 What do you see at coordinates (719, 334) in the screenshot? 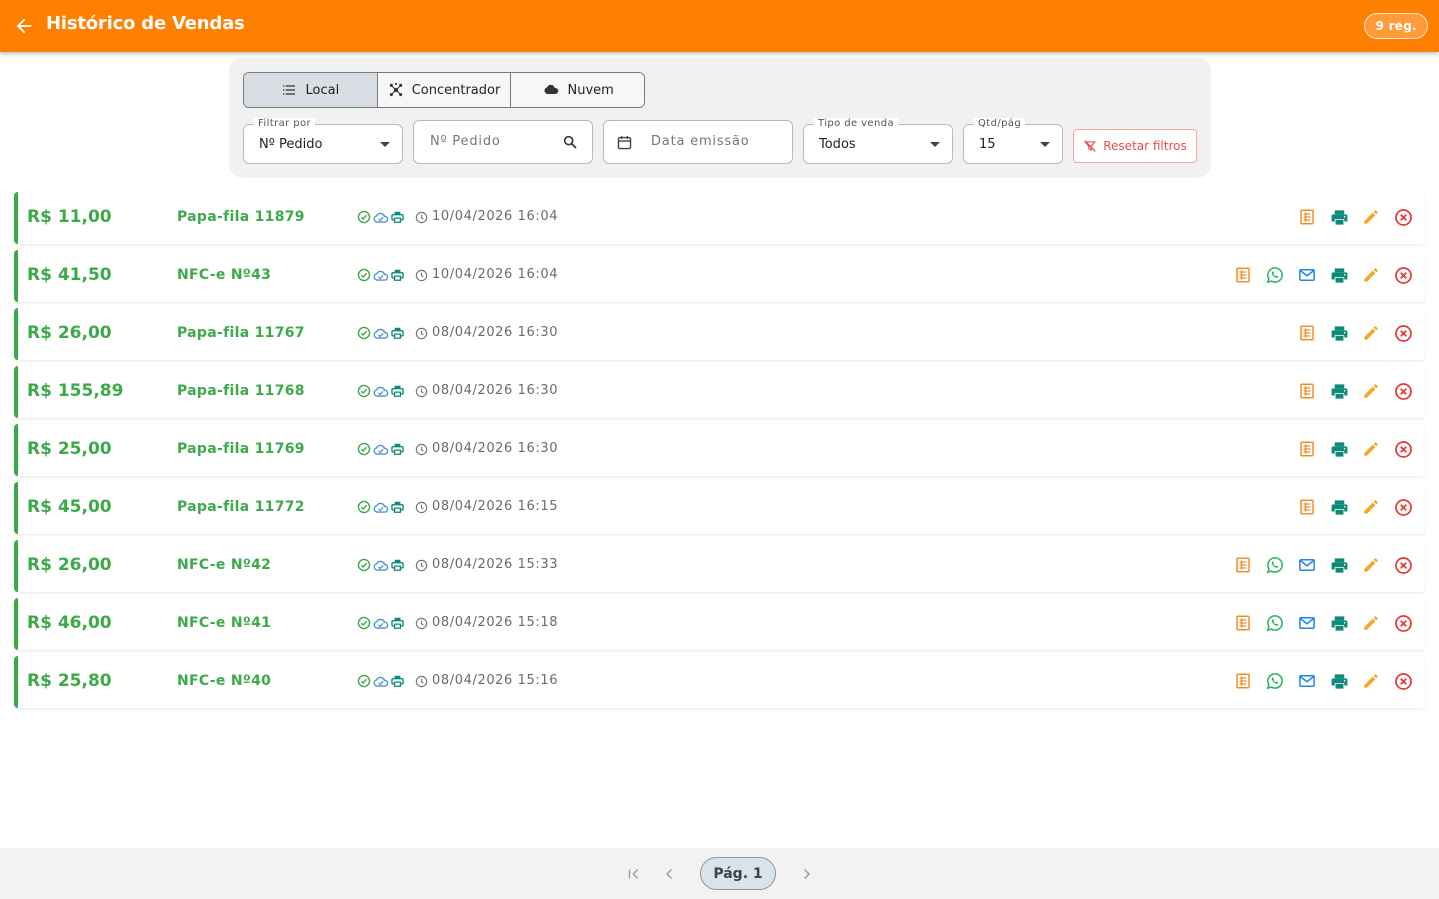
I see `sale-row: R$ 26,00 Papa-fila 11767 08/04/2026 16:30` at bounding box center [719, 334].